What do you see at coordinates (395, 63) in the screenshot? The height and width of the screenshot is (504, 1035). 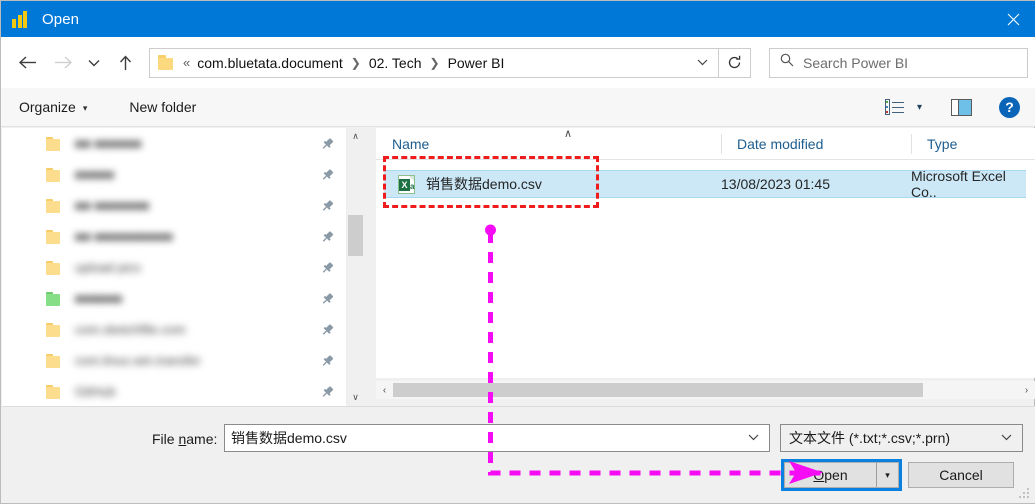 I see `breadcrumb-item-1: 02. Tech` at bounding box center [395, 63].